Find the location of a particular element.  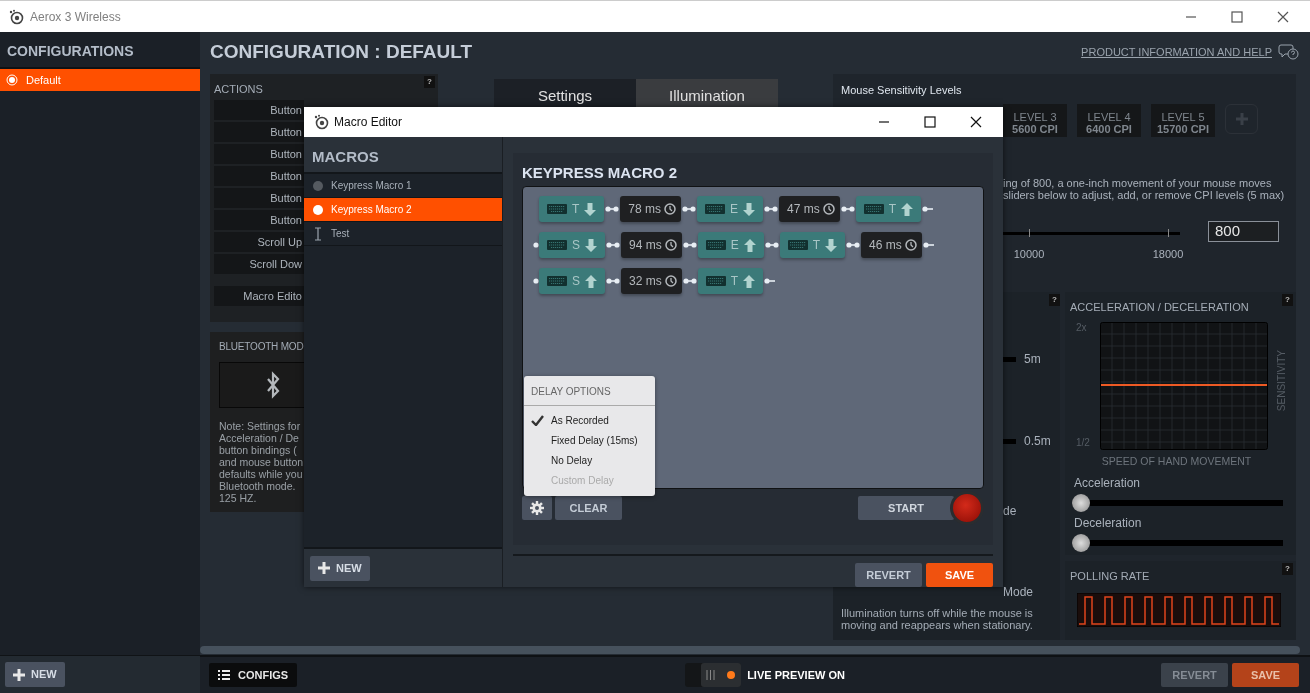

help-link: PRODUCT INFORMATION AND HELP is located at coordinates (1176, 52).